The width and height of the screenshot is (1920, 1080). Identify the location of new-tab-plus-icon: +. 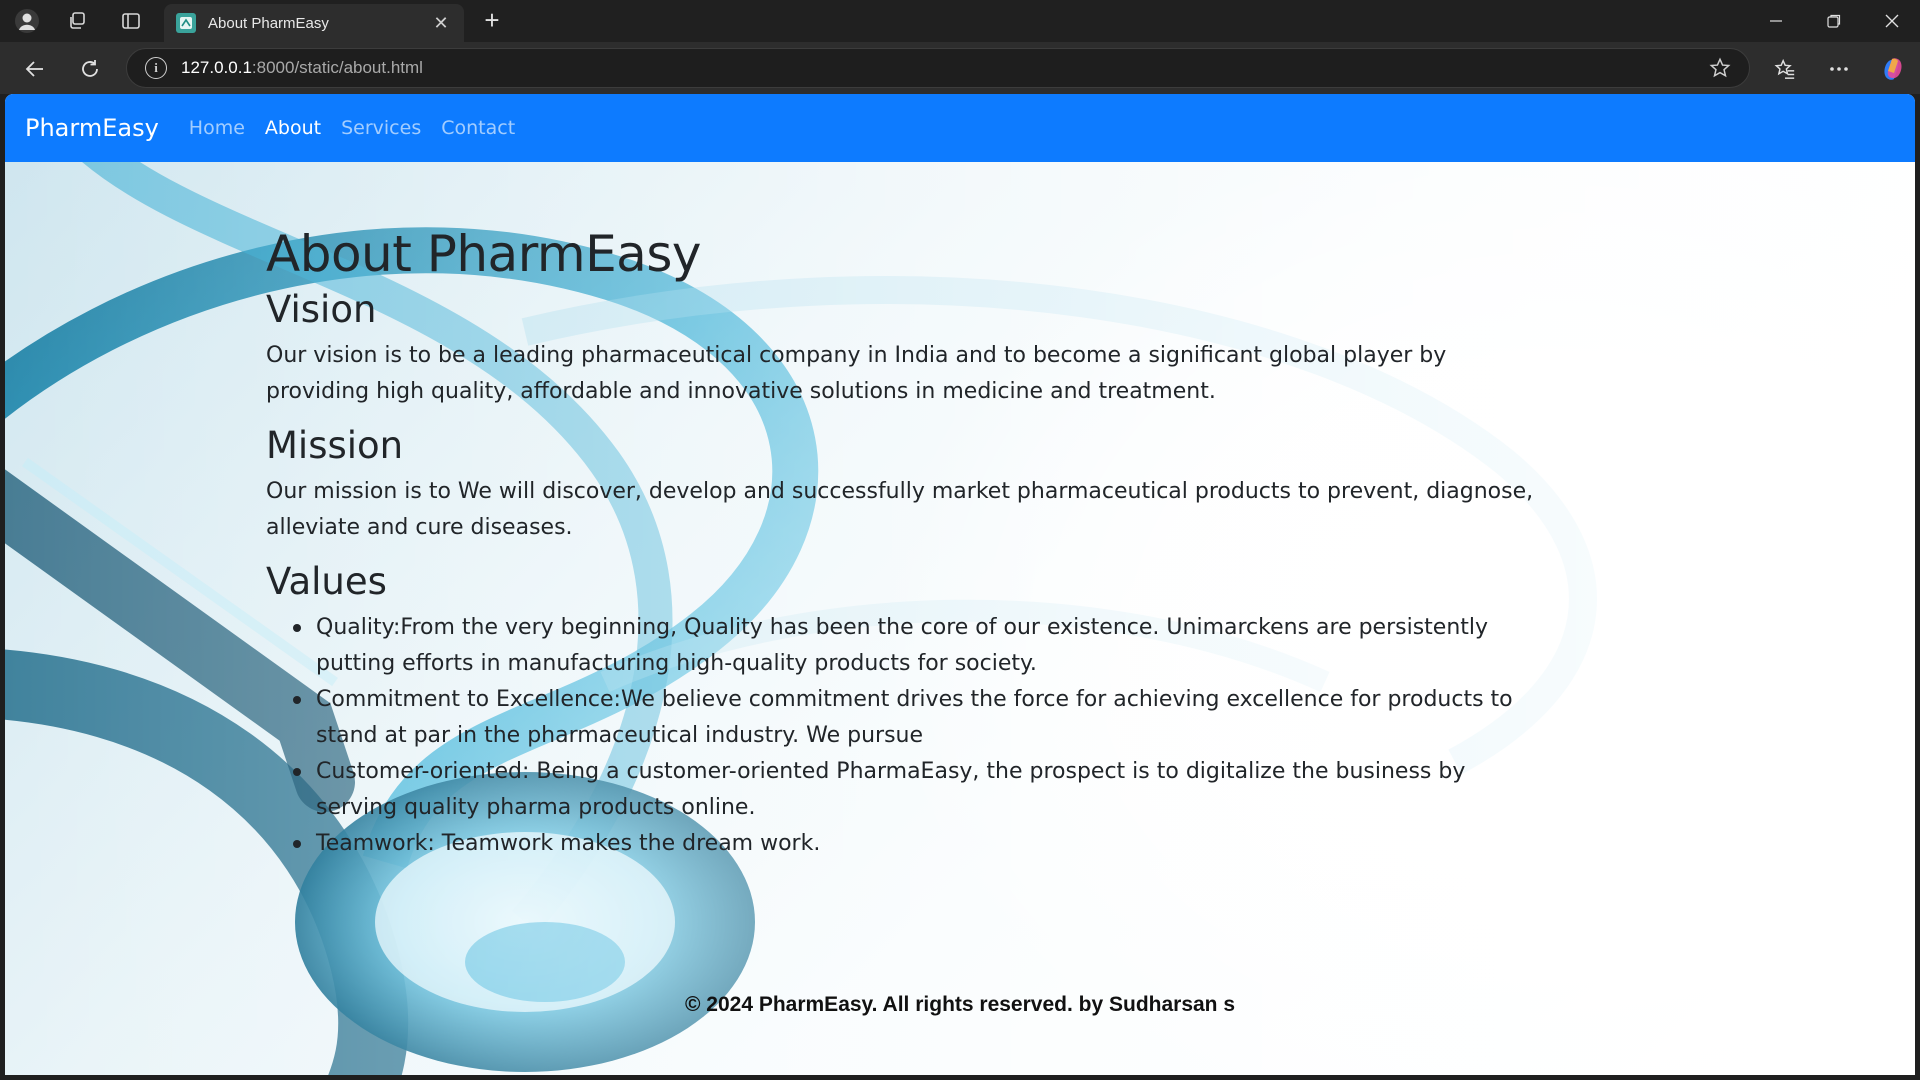
(492, 21).